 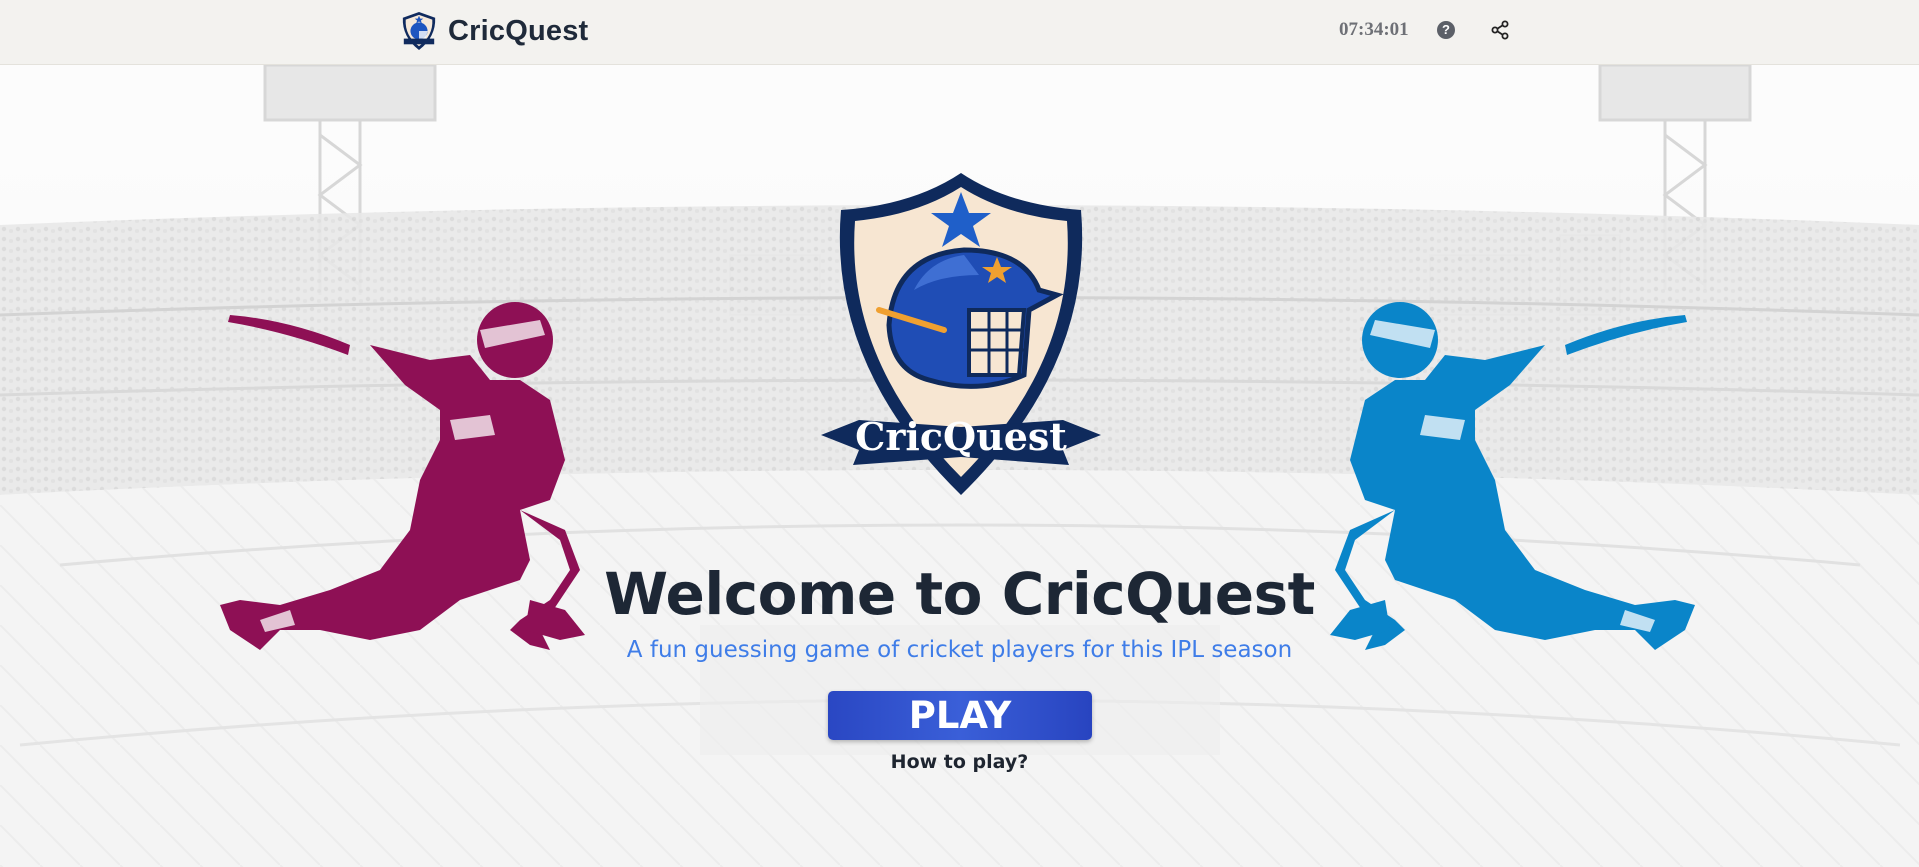 I want to click on question-circle-icon: ?, so click(x=1446, y=30).